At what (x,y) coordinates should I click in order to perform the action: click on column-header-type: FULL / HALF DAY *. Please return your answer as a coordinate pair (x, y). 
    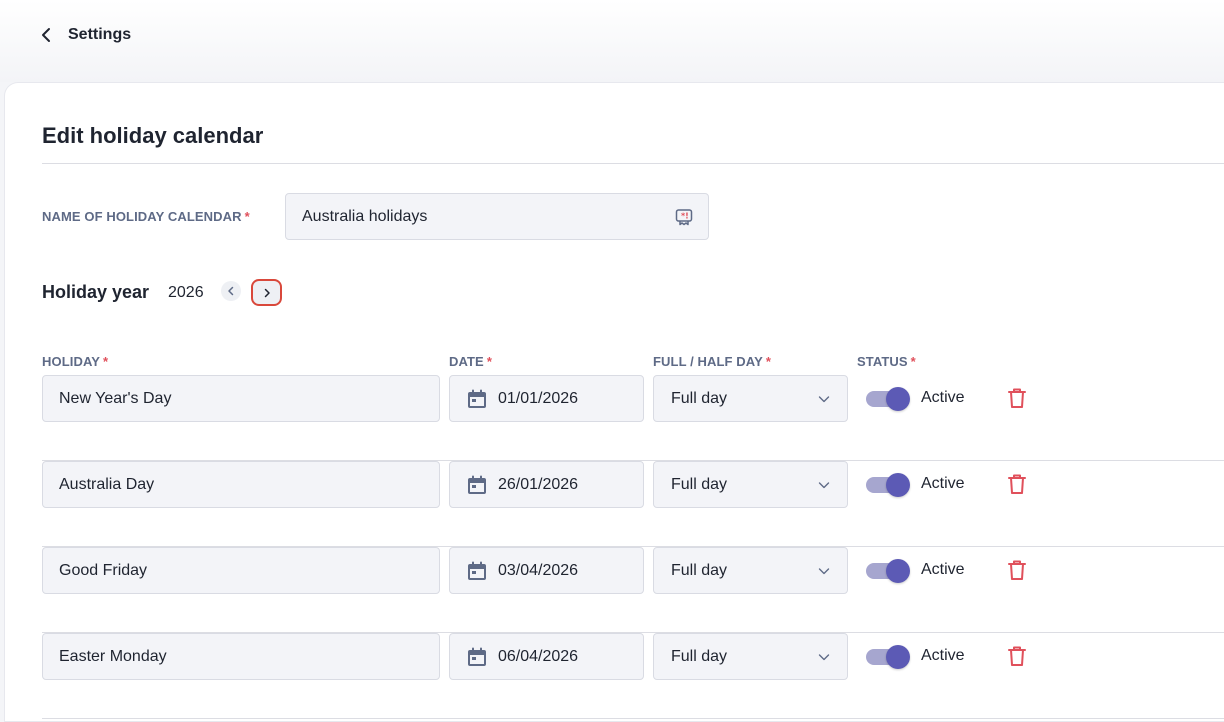
    Looking at the image, I should click on (712, 361).